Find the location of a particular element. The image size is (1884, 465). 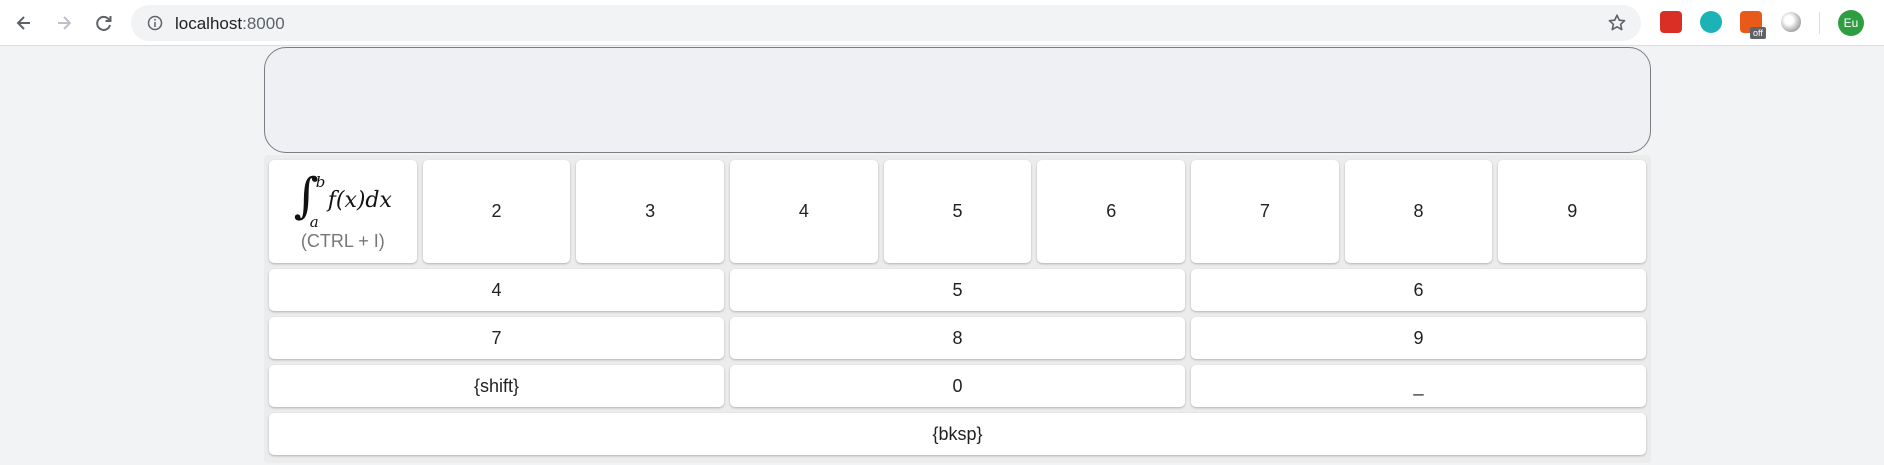

browser-toolbar: localhost:8000 off Eu is located at coordinates (942, 23).